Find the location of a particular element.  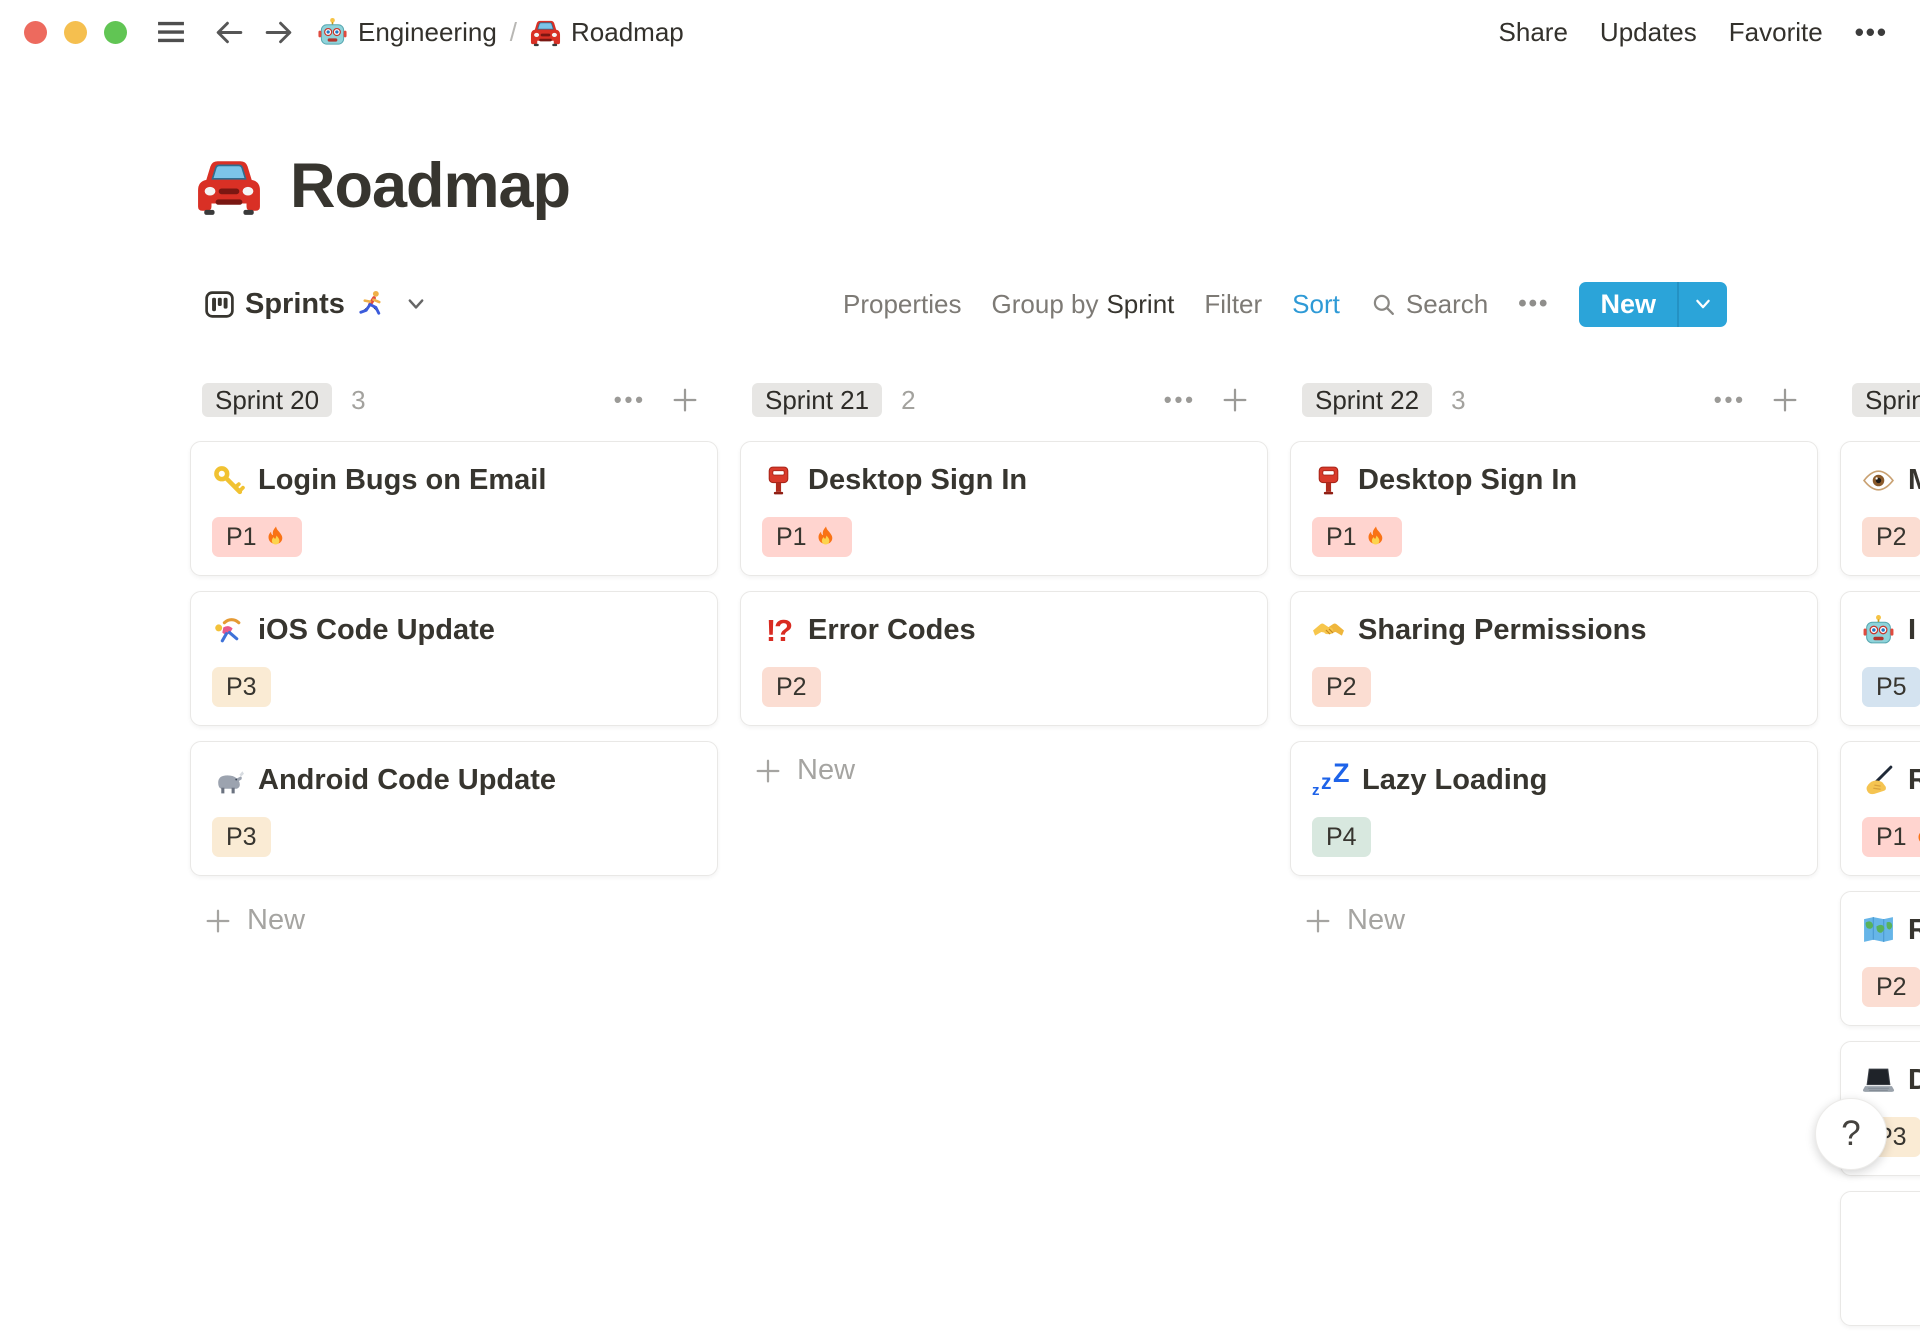

task-card: R P2 is located at coordinates (1880, 958).